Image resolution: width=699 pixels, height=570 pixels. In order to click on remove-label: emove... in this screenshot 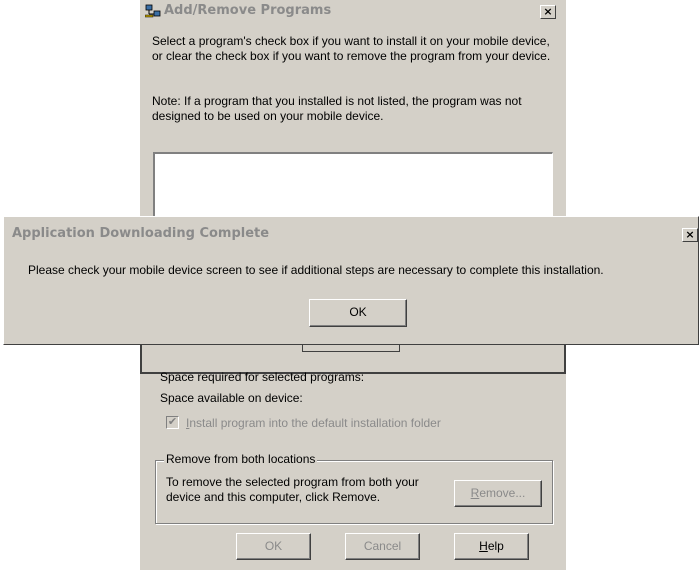, I will do `click(502, 493)`.